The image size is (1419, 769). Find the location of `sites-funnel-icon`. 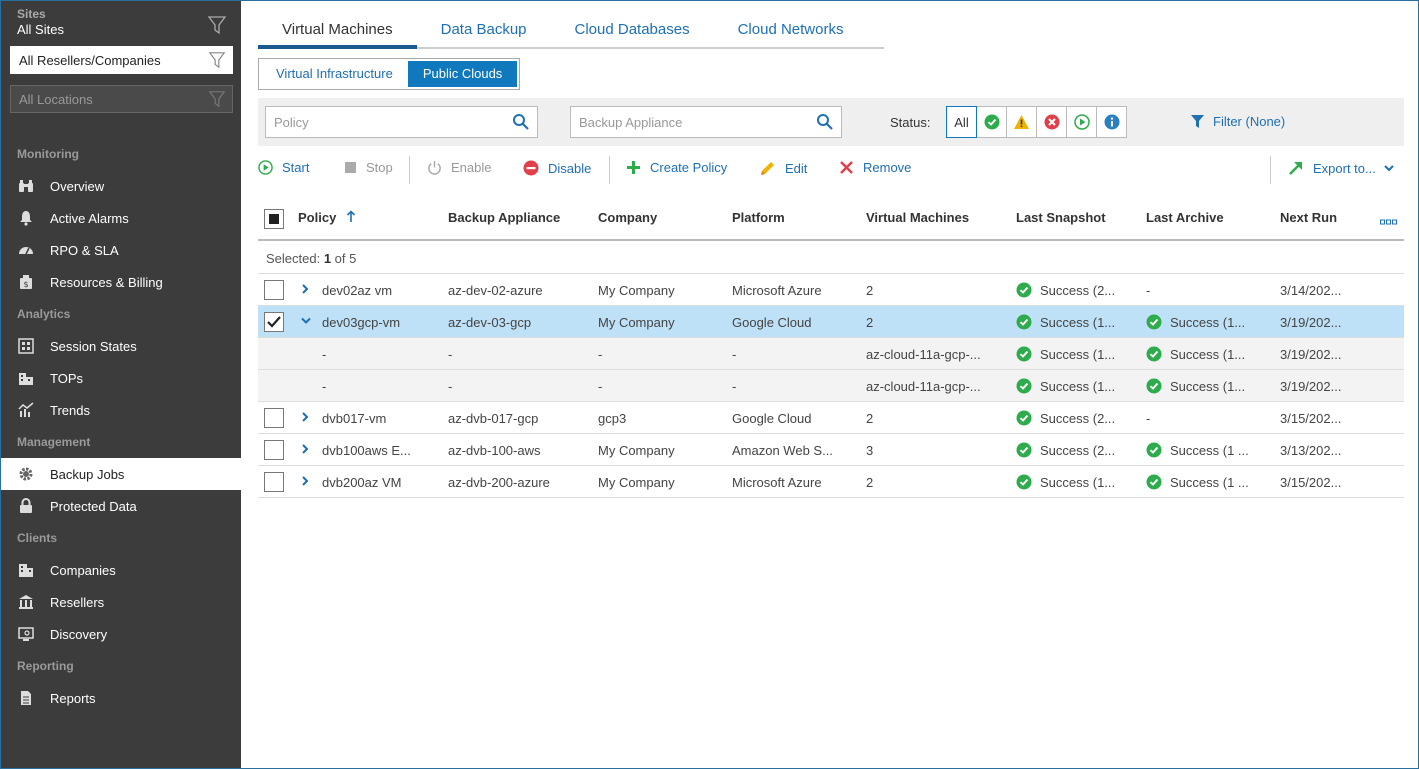

sites-funnel-icon is located at coordinates (217, 26).